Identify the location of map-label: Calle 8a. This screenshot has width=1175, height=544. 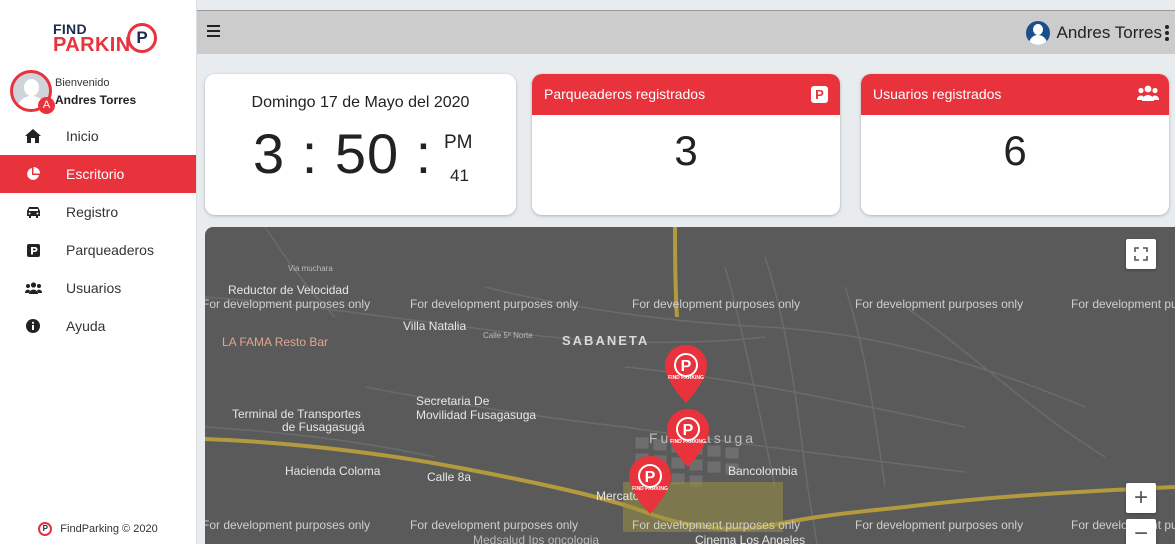
(449, 477).